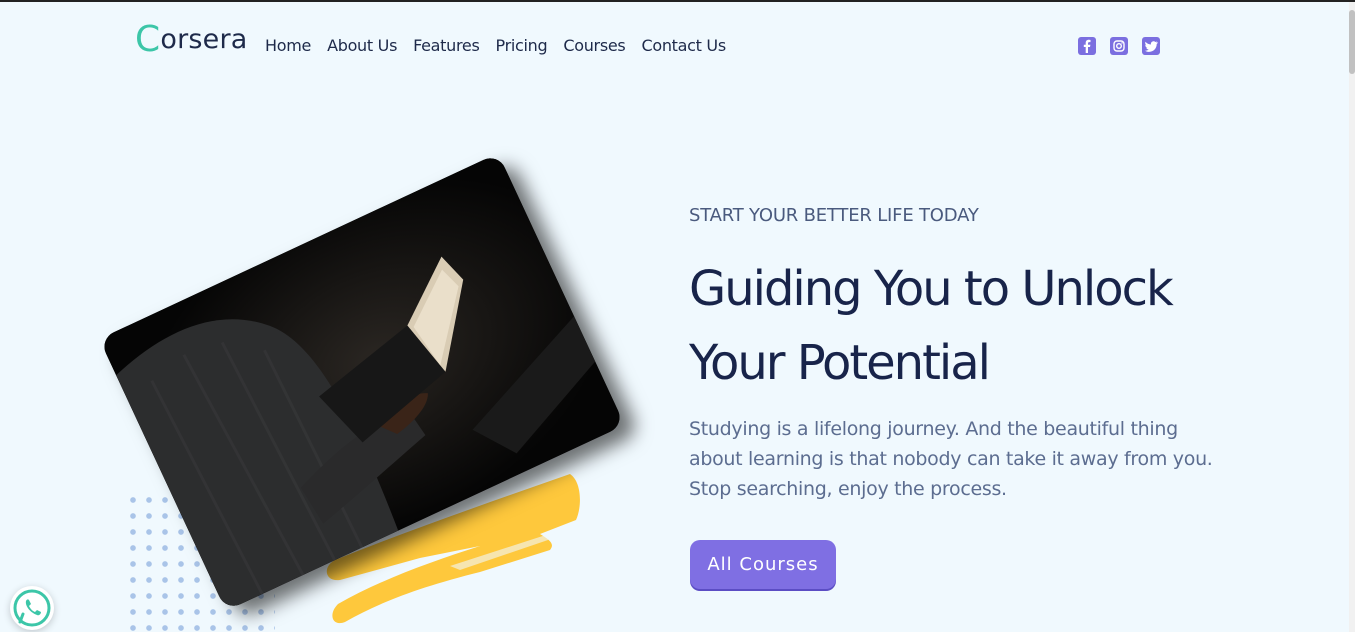  I want to click on nav-contact-us: Contact Us, so click(683, 45).